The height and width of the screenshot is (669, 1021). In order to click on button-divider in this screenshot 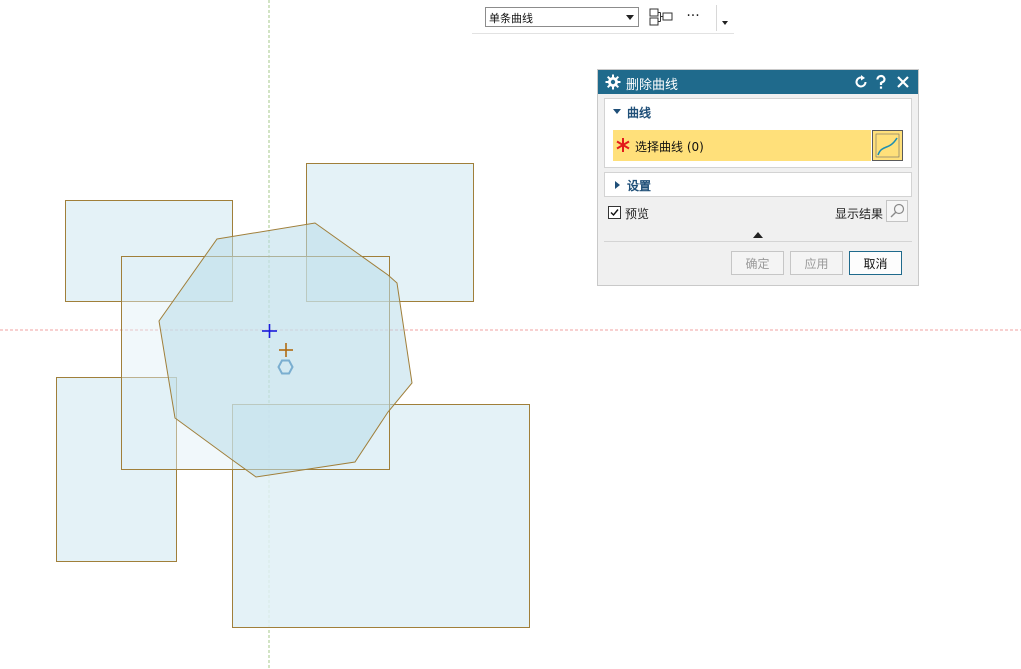, I will do `click(758, 241)`.